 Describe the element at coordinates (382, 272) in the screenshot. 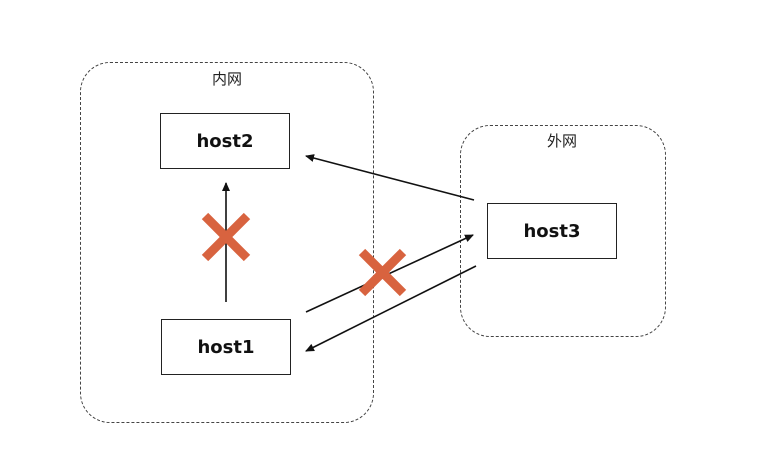

I see `block-mark-host1-host3` at that location.